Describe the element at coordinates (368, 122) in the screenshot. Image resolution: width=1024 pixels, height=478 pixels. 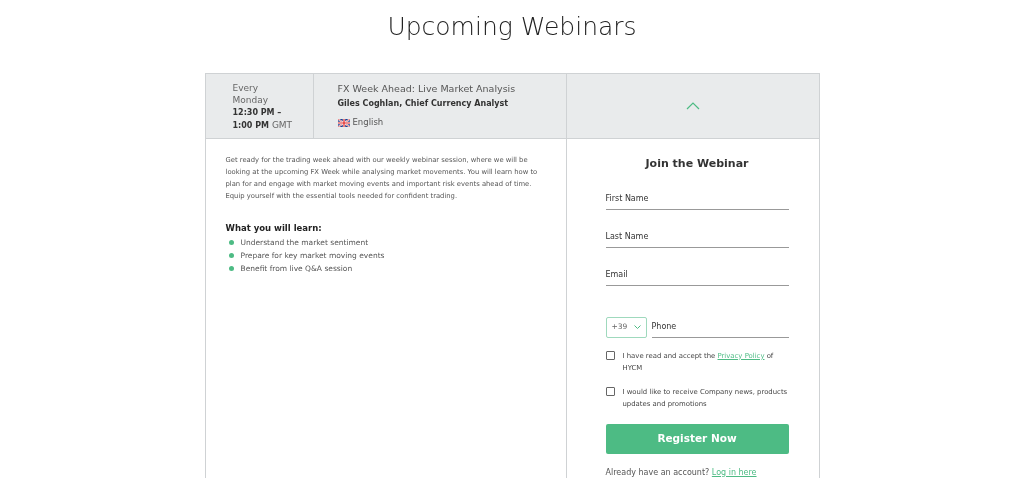
I see `language-label: English` at that location.